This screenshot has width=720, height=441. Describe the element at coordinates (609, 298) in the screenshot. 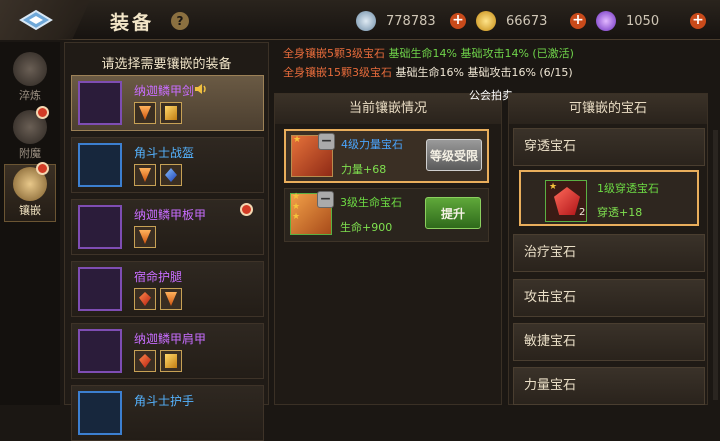

I see `gem-category-attack: 攻击宝石` at that location.